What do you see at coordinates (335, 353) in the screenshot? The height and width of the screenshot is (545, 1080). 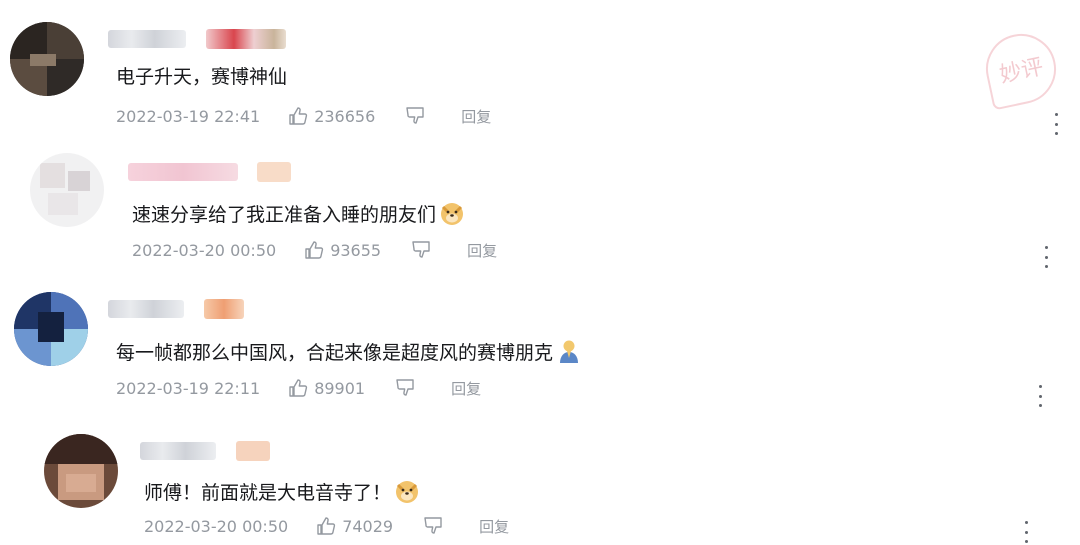 I see `comment-text-content: 每一帧都那么中国风，合起来像是超度风的赛博朋克` at bounding box center [335, 353].